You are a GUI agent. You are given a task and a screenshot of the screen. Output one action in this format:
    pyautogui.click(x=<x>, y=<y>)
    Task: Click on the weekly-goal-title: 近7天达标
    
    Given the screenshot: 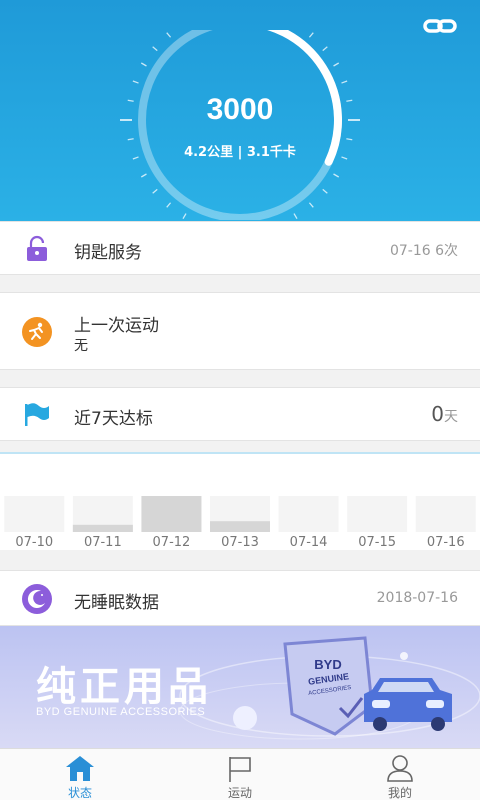 What is the action you would take?
    pyautogui.click(x=113, y=419)
    